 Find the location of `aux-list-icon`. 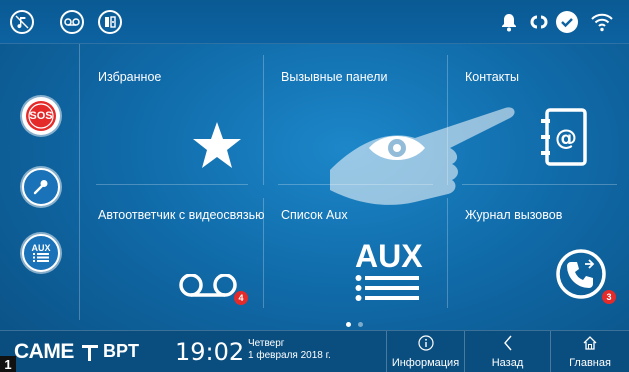

aux-list-icon is located at coordinates (387, 288).